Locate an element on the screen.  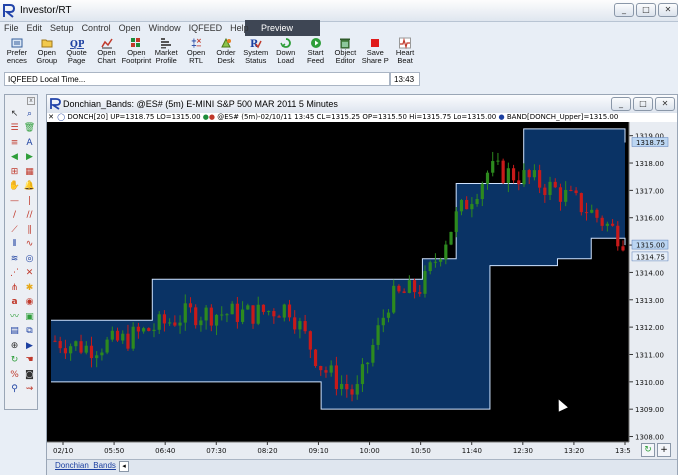
market-profile-button: Market Profile is located at coordinates (166, 54).